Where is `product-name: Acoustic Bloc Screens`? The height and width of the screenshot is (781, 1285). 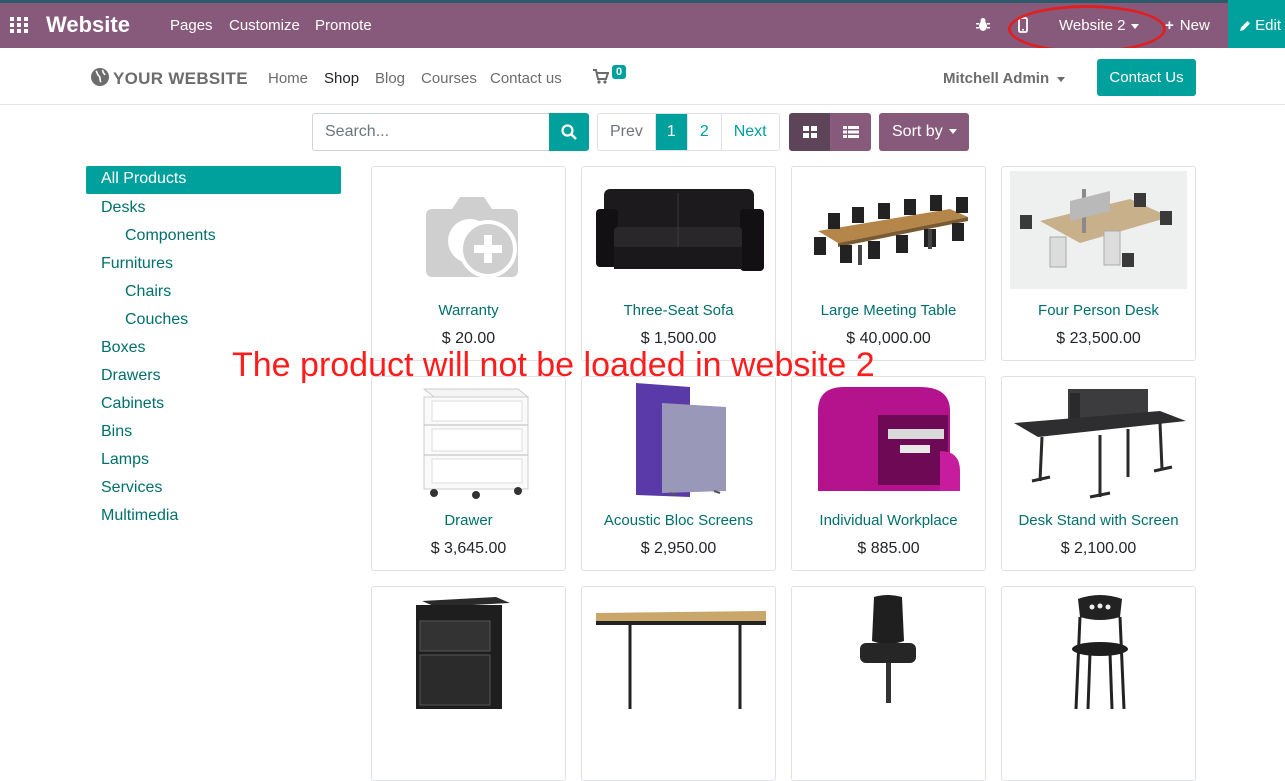
product-name: Acoustic Bloc Screens is located at coordinates (678, 520).